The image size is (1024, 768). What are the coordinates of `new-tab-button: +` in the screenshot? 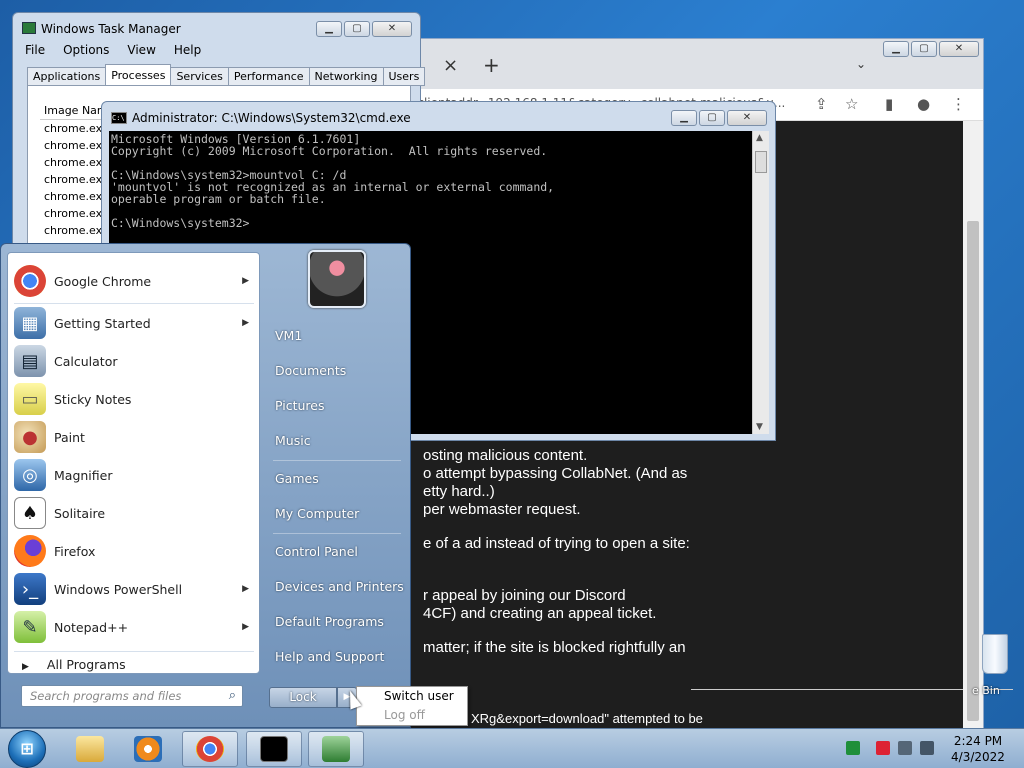 It's located at (491, 65).